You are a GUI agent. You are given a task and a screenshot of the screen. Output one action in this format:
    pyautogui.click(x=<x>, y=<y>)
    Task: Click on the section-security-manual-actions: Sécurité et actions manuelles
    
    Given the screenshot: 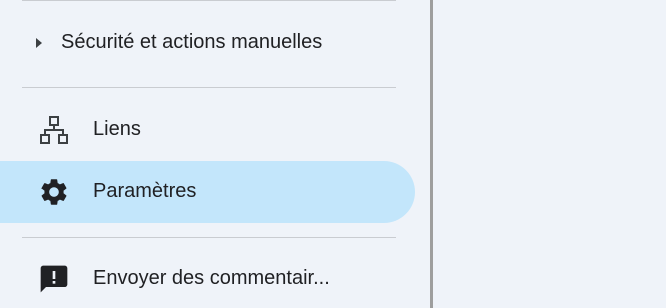 What is the action you would take?
    pyautogui.click(x=207, y=43)
    